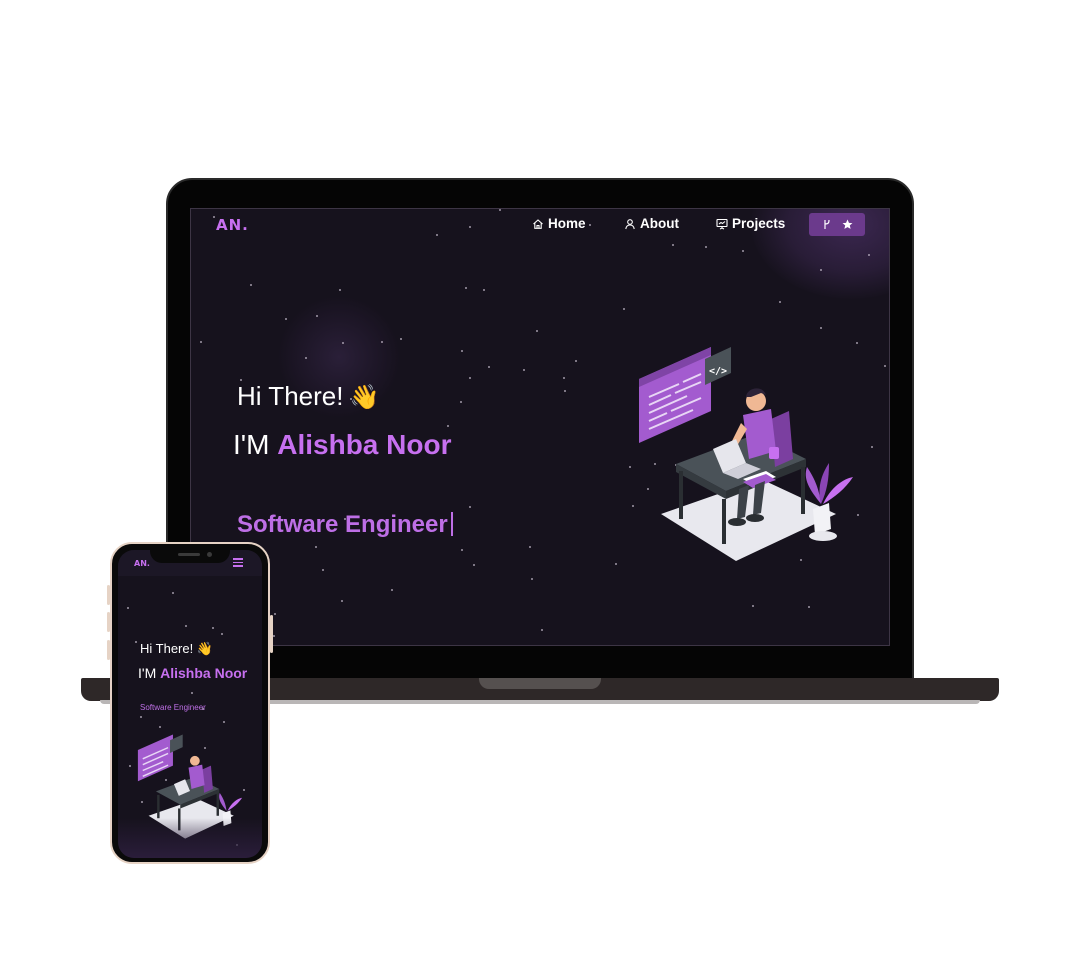  I want to click on mobile-hero-intro: I'M Alishba Noor, so click(192, 673).